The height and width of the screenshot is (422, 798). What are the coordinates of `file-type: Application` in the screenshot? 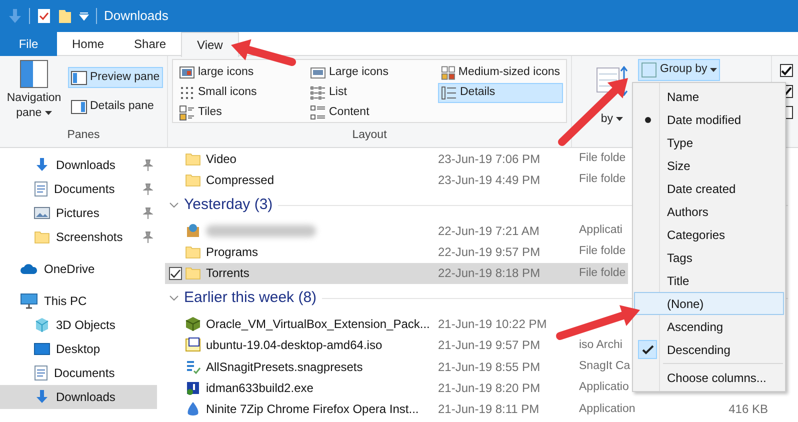 It's located at (607, 408).